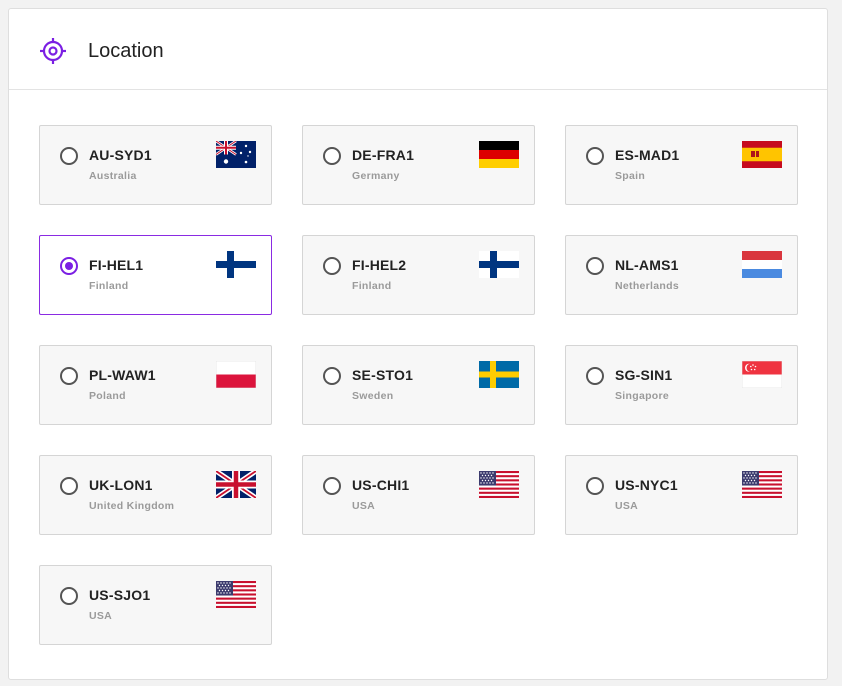 The height and width of the screenshot is (686, 842). I want to click on location-code: ES-MAD1, so click(647, 155).